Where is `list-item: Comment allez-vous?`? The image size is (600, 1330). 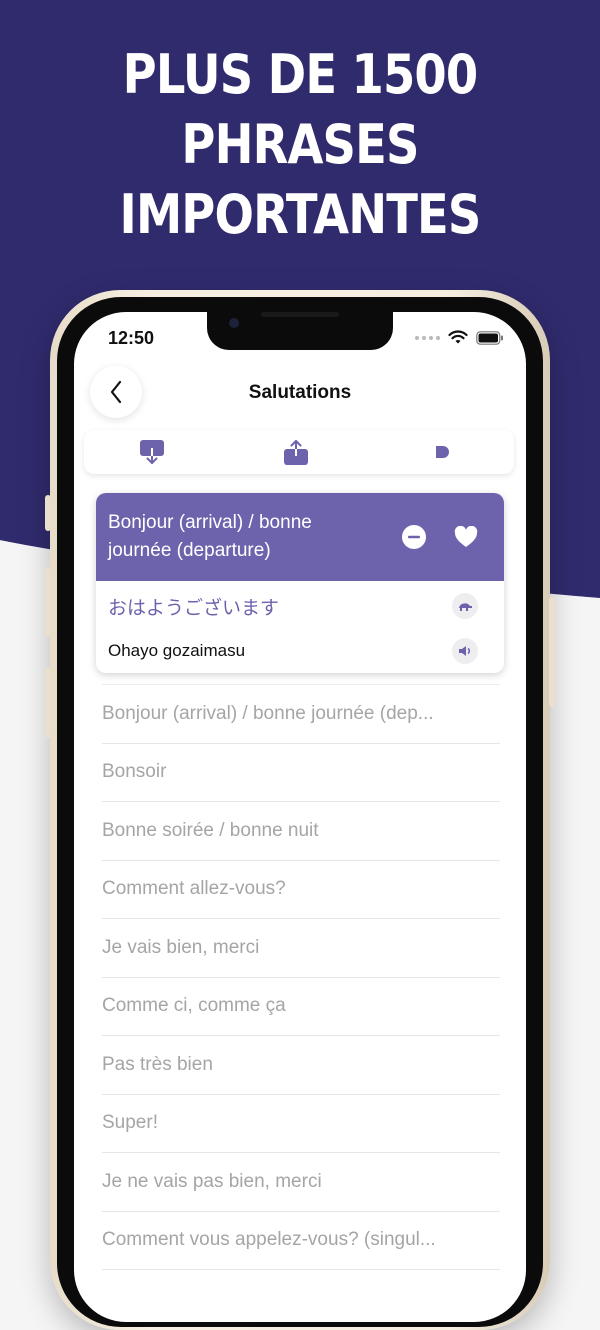 list-item: Comment allez-vous? is located at coordinates (301, 890).